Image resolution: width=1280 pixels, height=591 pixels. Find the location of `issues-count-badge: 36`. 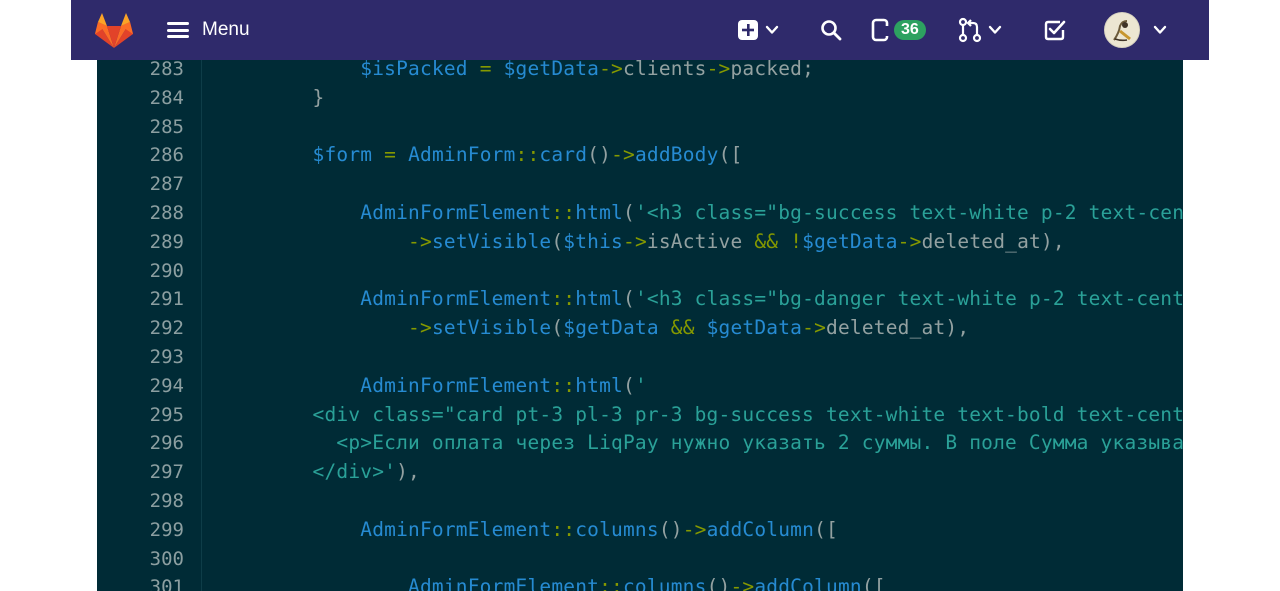

issues-count-badge: 36 is located at coordinates (910, 30).